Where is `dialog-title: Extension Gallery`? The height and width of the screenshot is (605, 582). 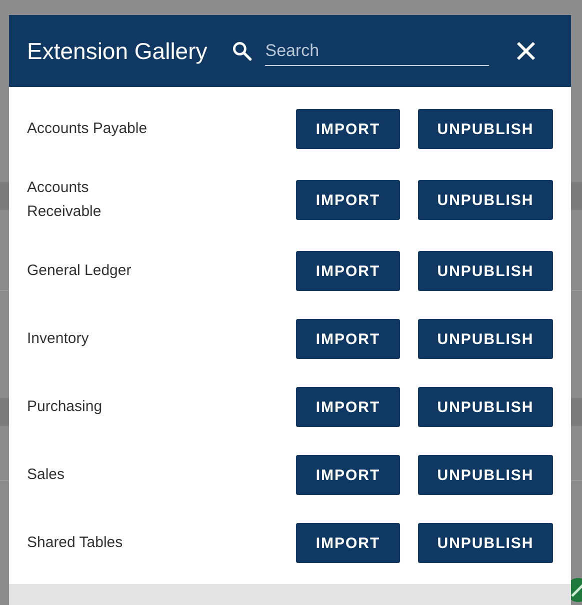
dialog-title: Extension Gallery is located at coordinates (117, 51).